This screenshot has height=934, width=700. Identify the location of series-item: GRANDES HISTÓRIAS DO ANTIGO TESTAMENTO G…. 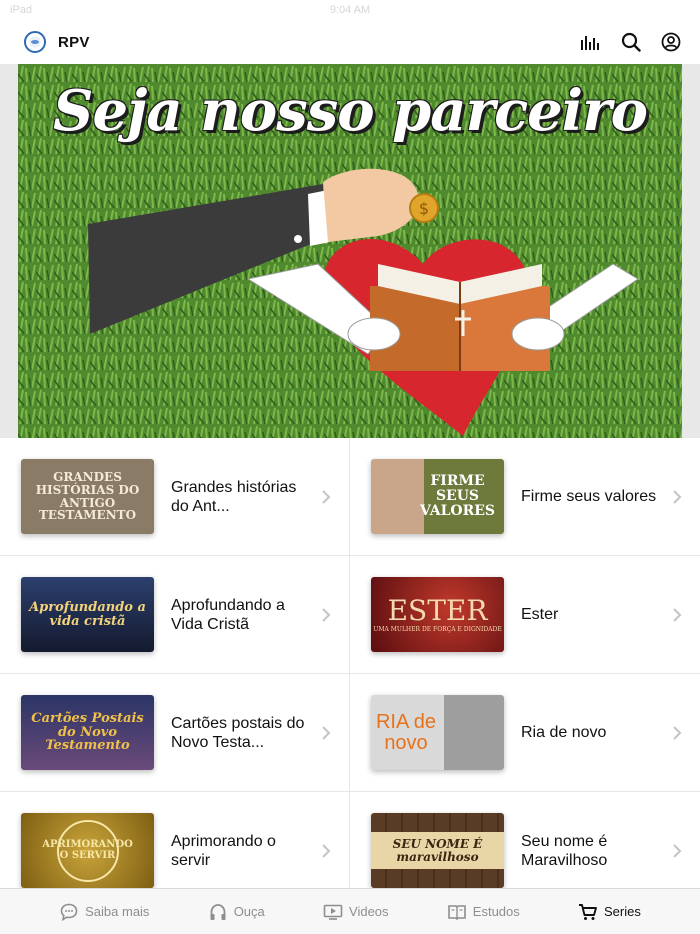
(175, 497).